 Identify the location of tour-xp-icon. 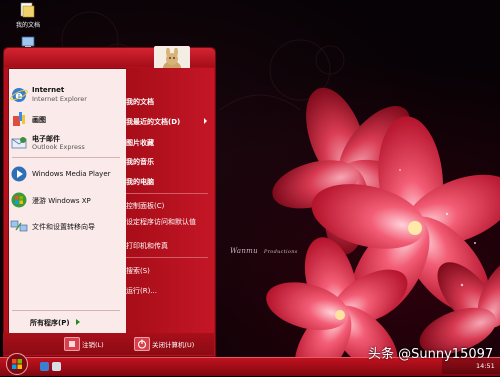
(19, 200).